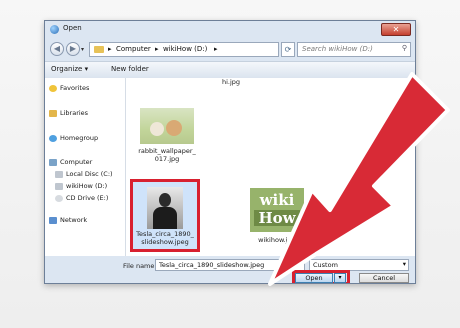 Image resolution: width=460 pixels, height=328 pixels. Describe the element at coordinates (53, 138) in the screenshot. I see `homegroup-icon` at that location.